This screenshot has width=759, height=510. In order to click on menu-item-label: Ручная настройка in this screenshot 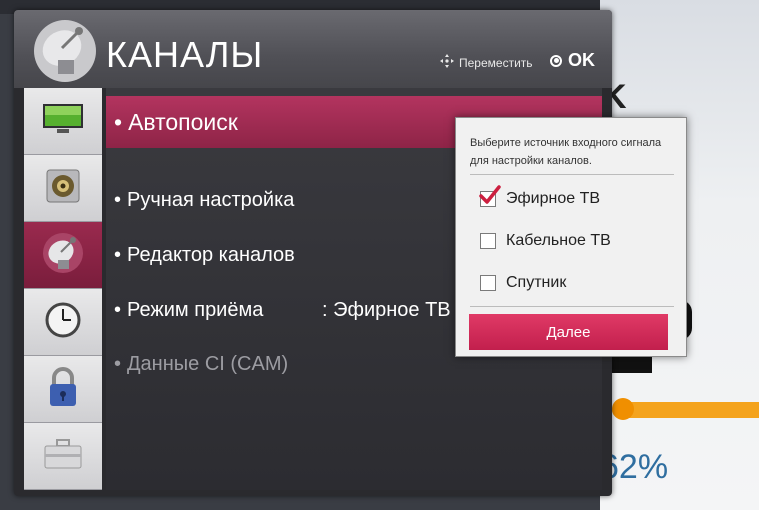, I will do `click(211, 199)`.